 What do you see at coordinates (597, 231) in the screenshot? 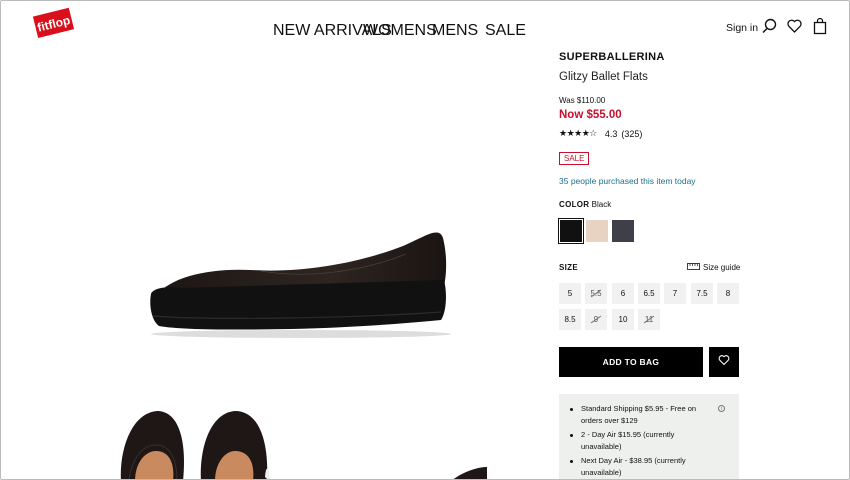
I see `swatch-nude` at bounding box center [597, 231].